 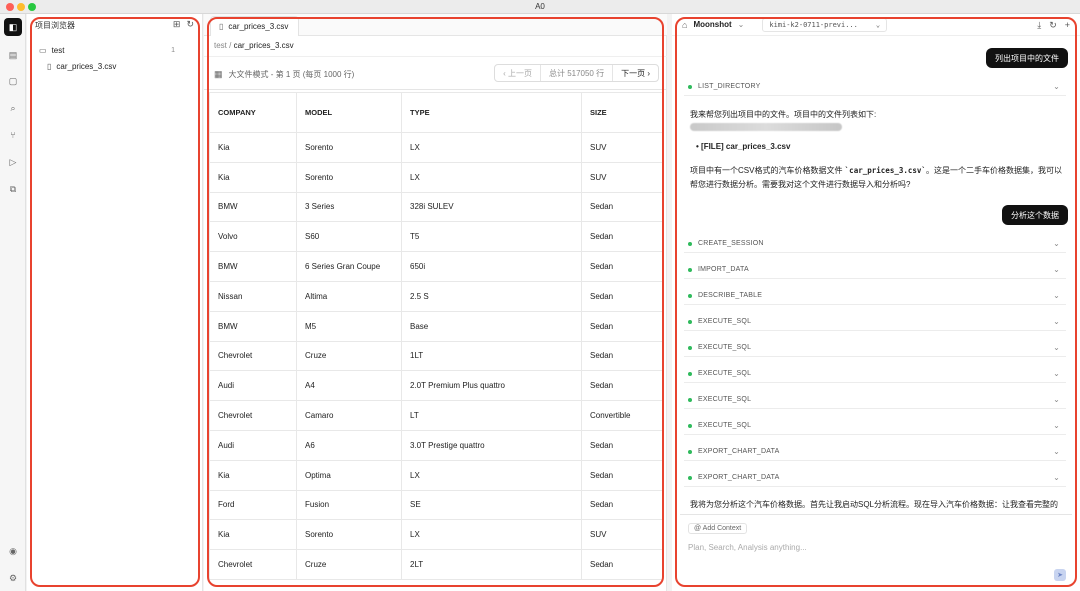 I want to click on home-icon: ⌂, so click(x=684, y=25).